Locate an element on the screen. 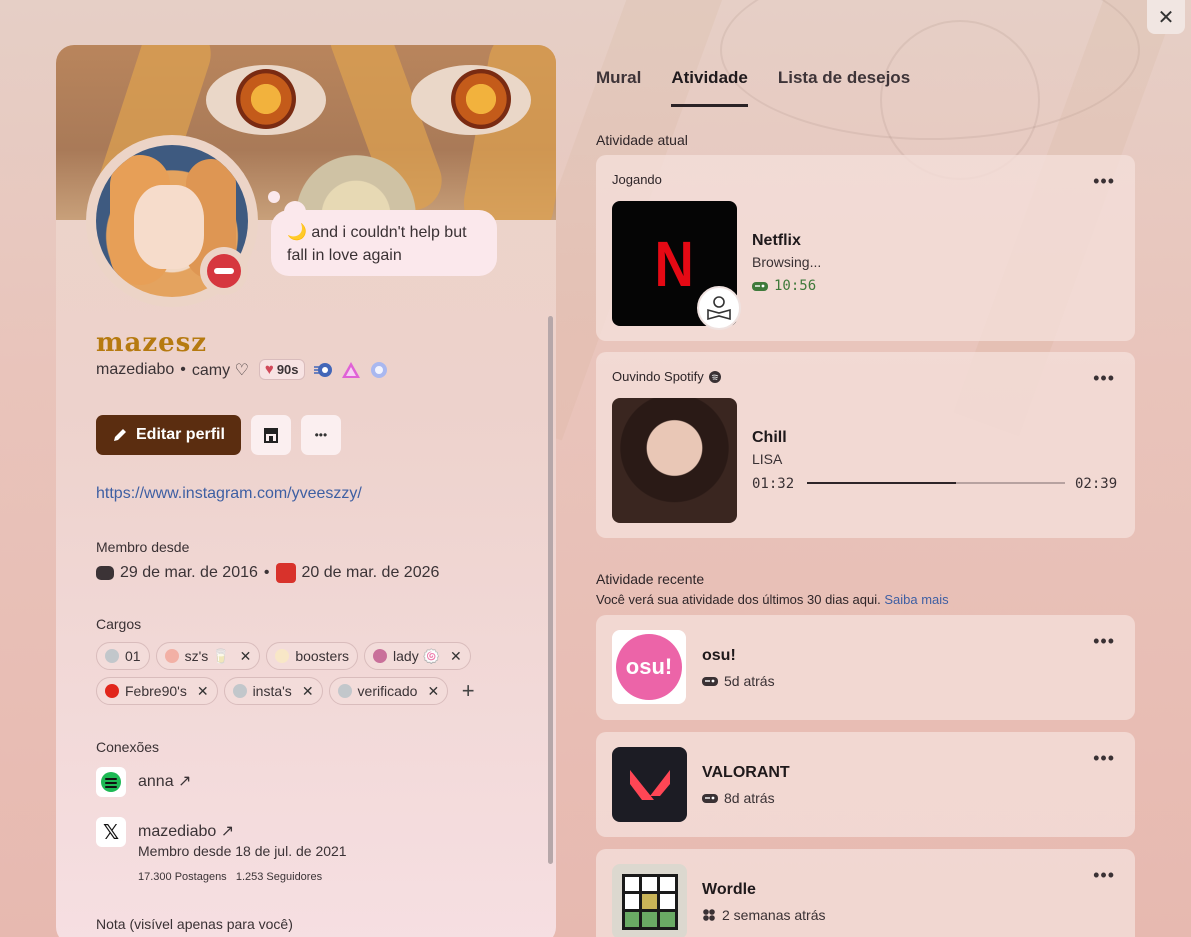 This screenshot has width=1191, height=937. activity-time: 8d atrás is located at coordinates (738, 798).